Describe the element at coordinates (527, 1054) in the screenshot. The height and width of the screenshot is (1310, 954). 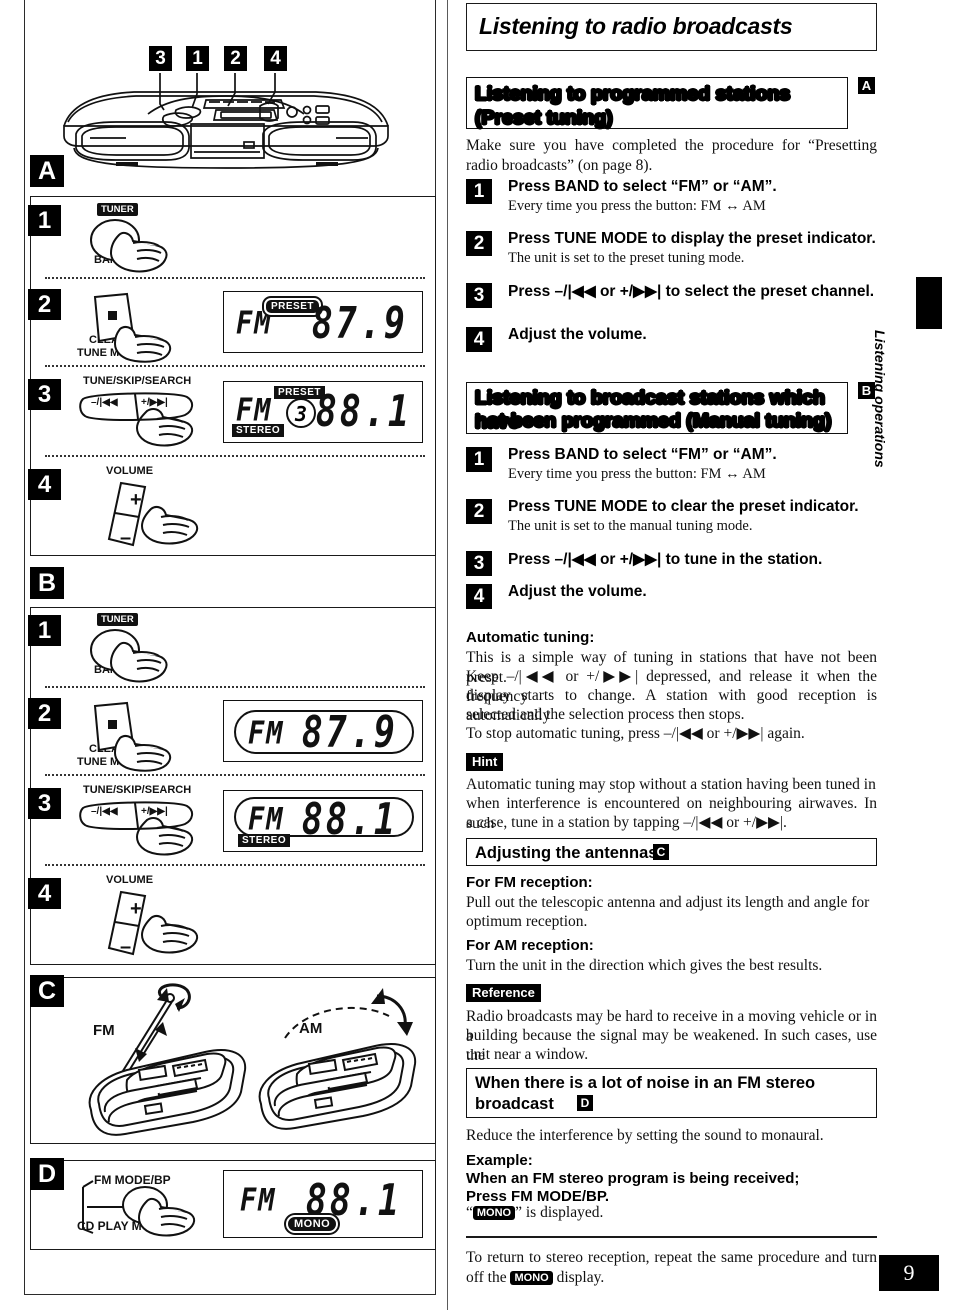
I see `reference-line-3: unit near a window.` at that location.